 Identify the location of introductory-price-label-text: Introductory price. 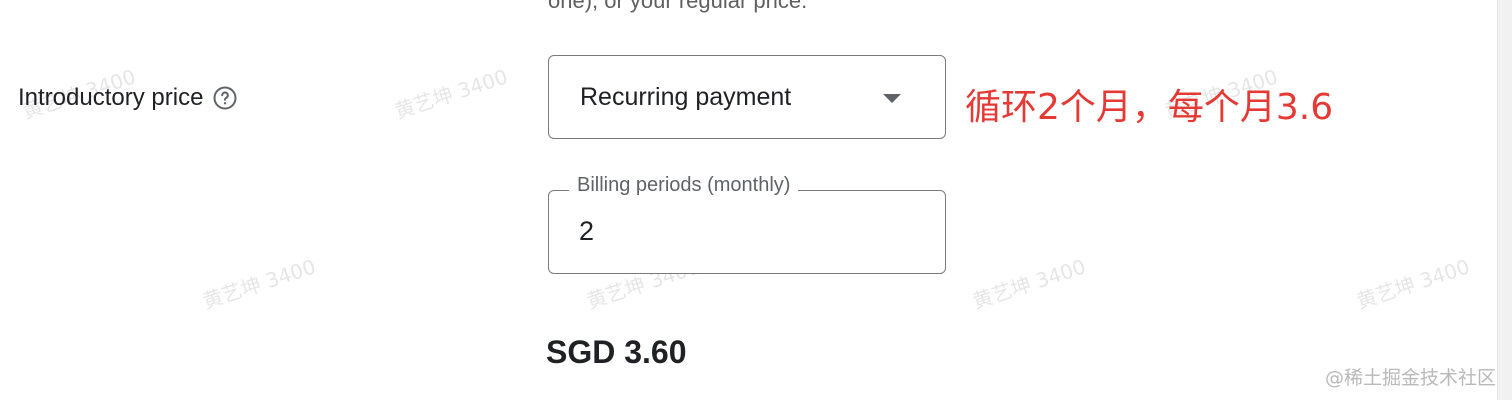
(111, 97).